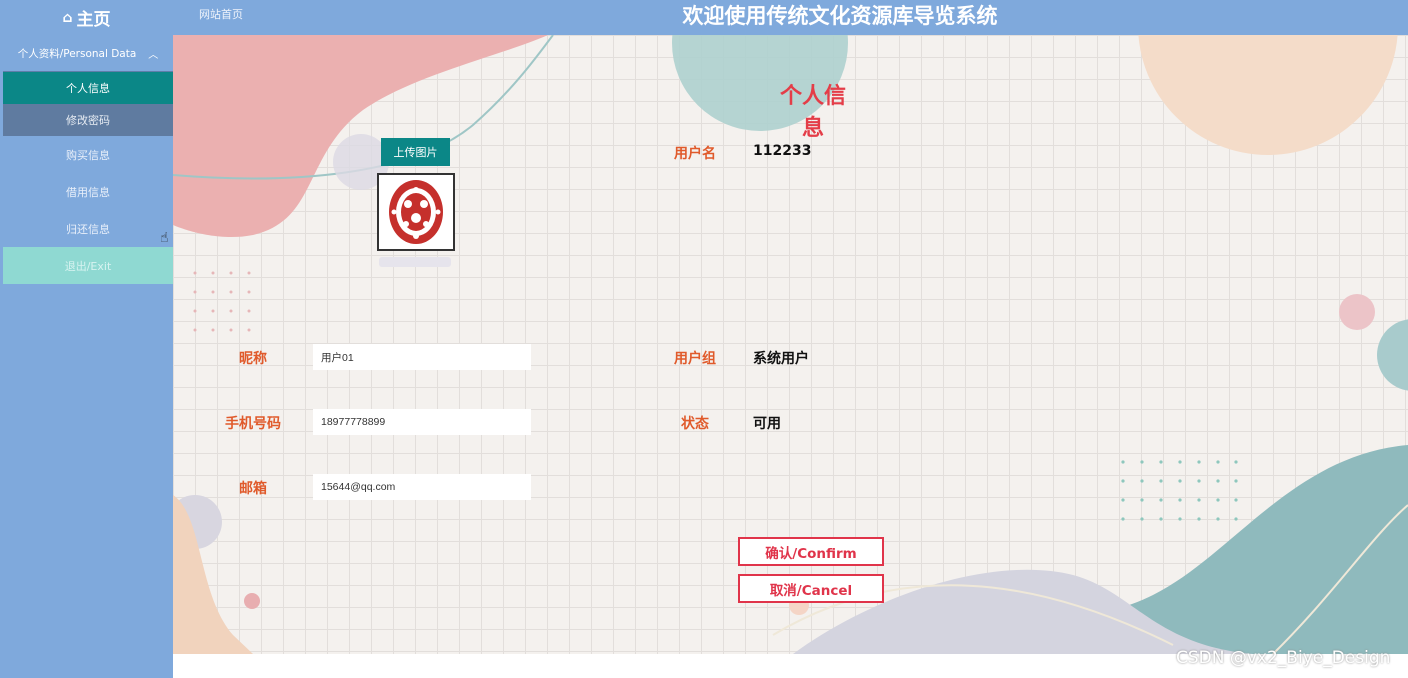 The height and width of the screenshot is (678, 1408). Describe the element at coordinates (812, 112) in the screenshot. I see `profile-title: 个人信息` at that location.